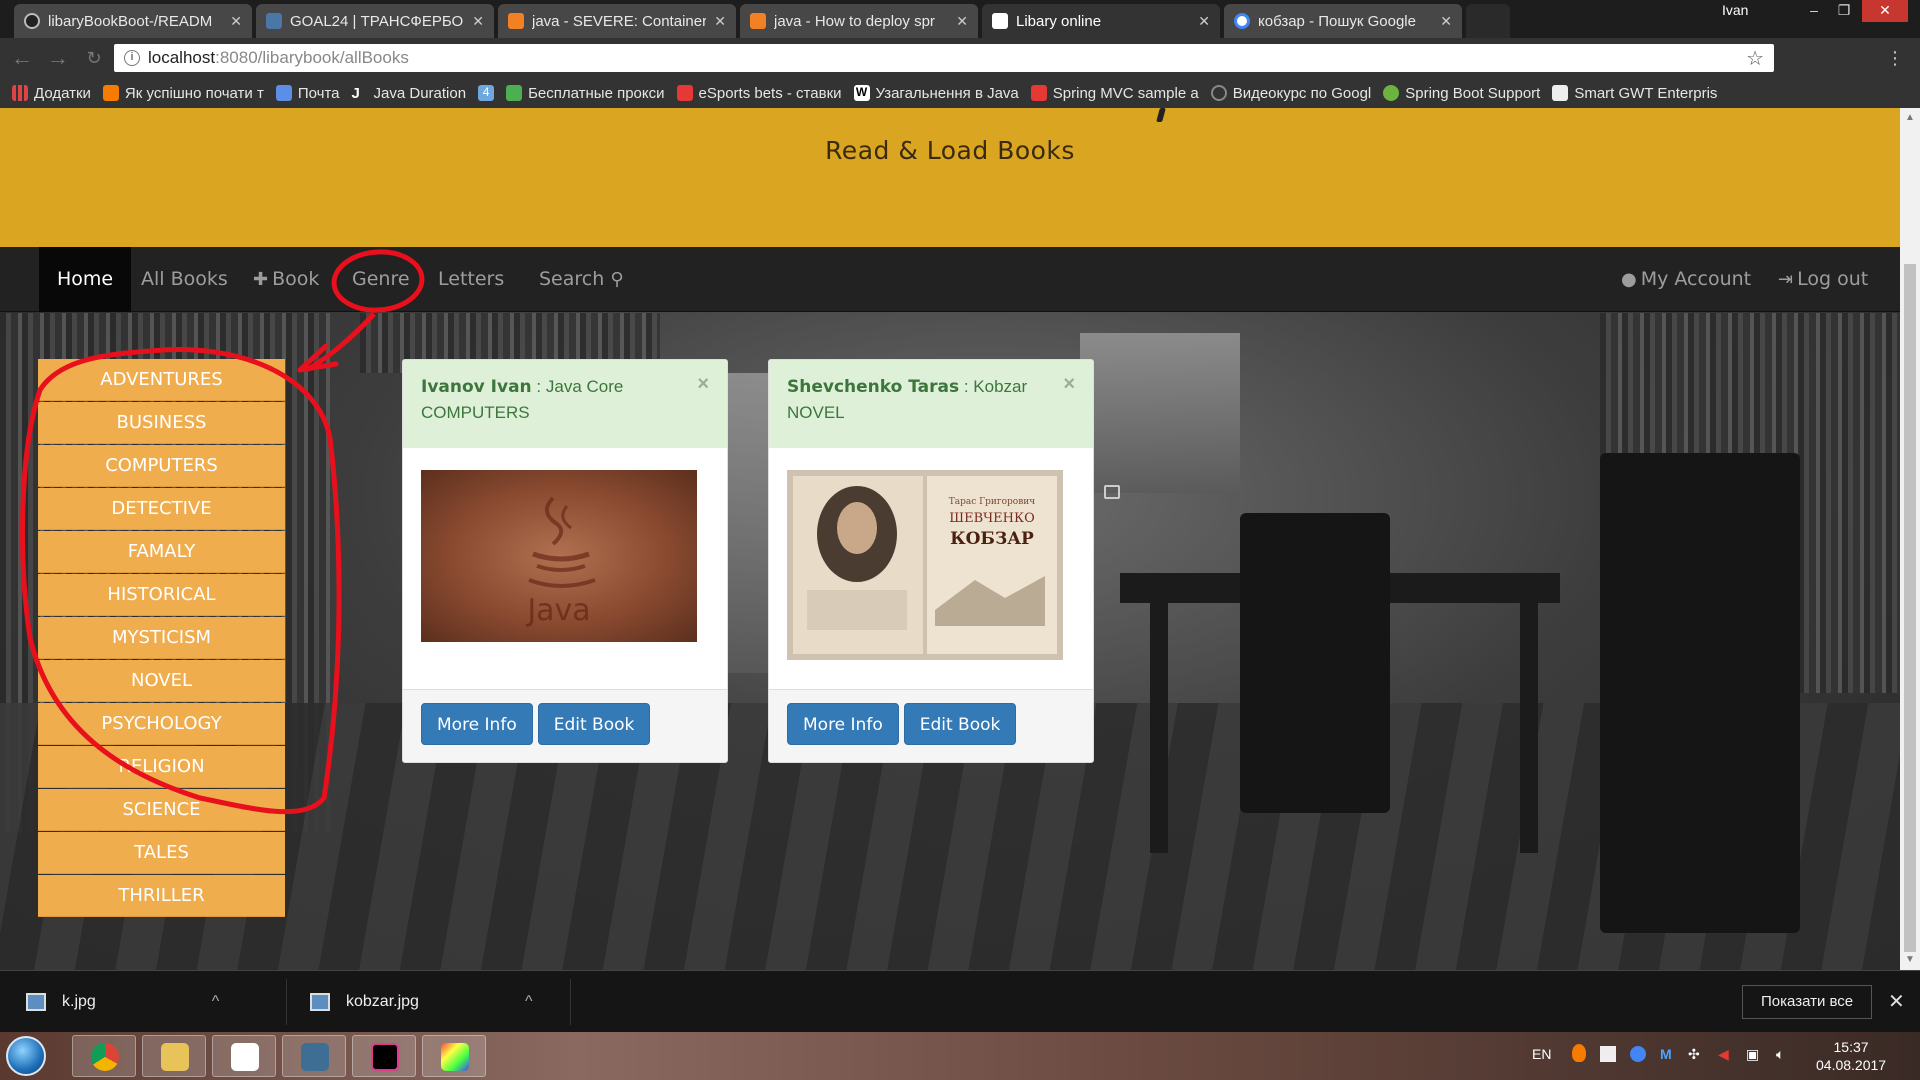 This screenshot has height=1080, width=1920. Describe the element at coordinates (1755, 58) in the screenshot. I see `bookmark-star-icon: ☆` at that location.